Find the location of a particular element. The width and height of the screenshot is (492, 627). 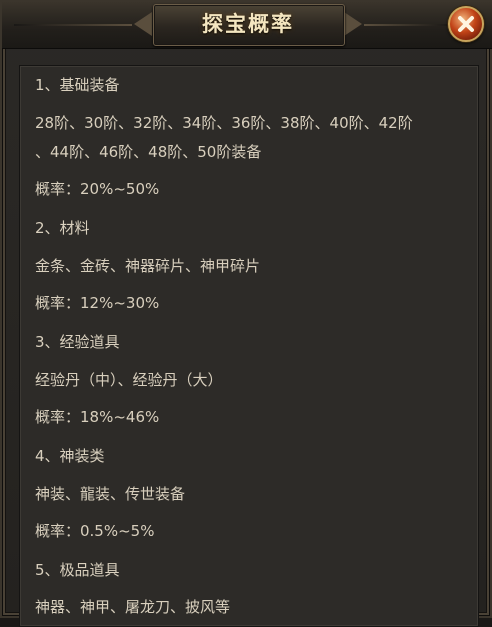

section-heading: 5、极品道具 is located at coordinates (77, 570).